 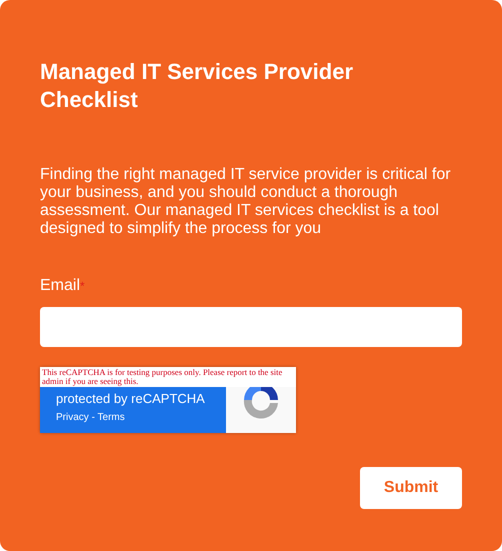 What do you see at coordinates (82, 286) in the screenshot?
I see `required-mark: *` at bounding box center [82, 286].